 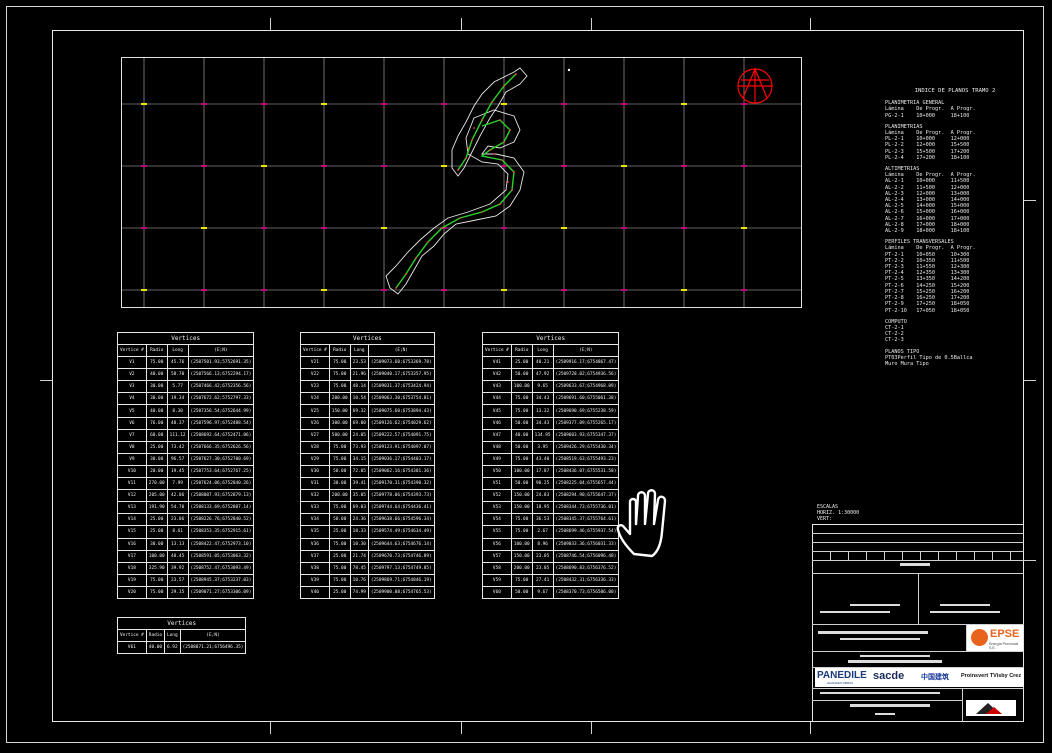 What do you see at coordinates (367, 447) in the screenshot?
I see `table-row: V28 75.00 73.93 (2509123.91;6754097.07)` at bounding box center [367, 447].